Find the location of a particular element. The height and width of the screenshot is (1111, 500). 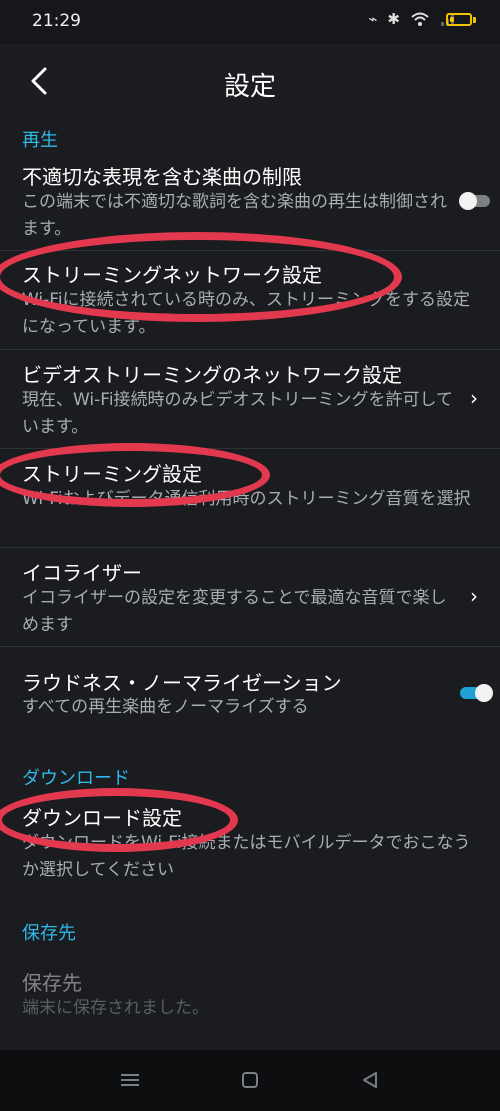

section-playback: 再生 is located at coordinates (40, 140).